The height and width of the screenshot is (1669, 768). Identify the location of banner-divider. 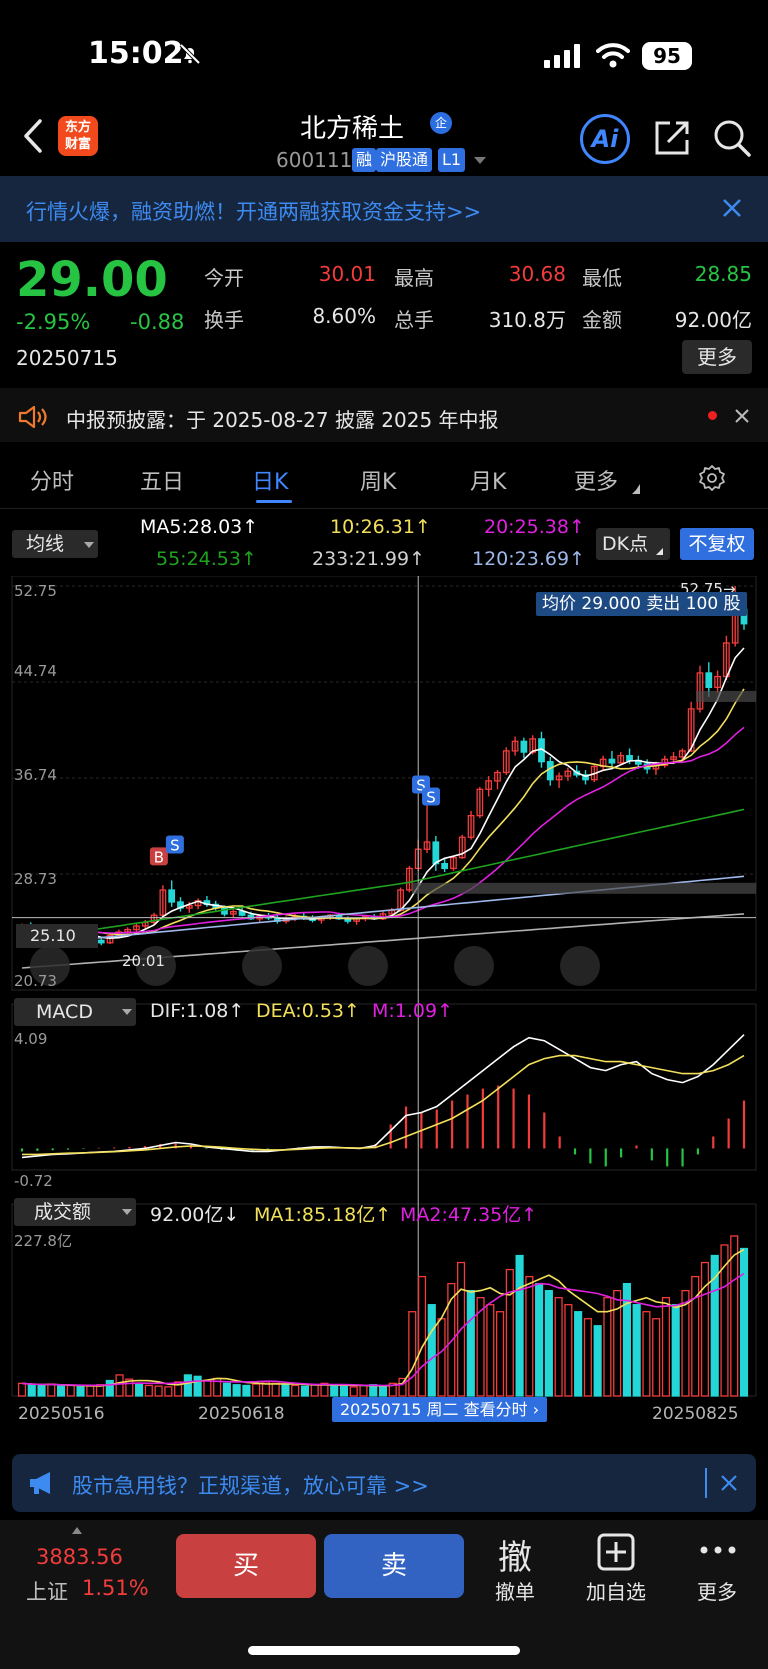
(706, 1483).